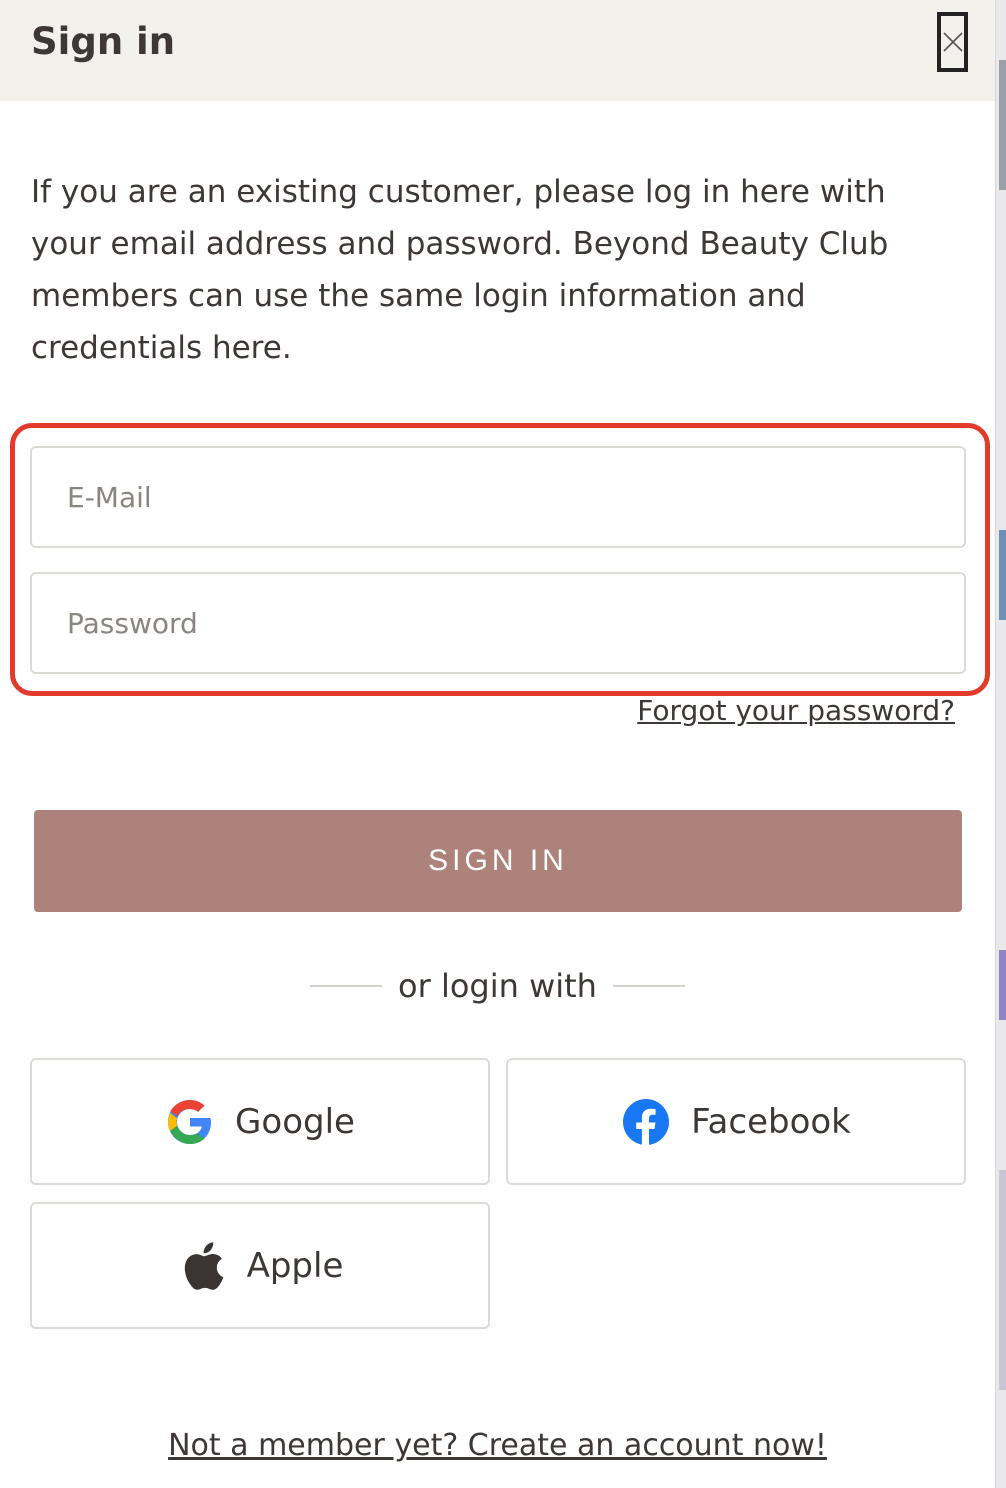  Describe the element at coordinates (796, 710) in the screenshot. I see `forgot-password-link: Forgot your password?` at that location.